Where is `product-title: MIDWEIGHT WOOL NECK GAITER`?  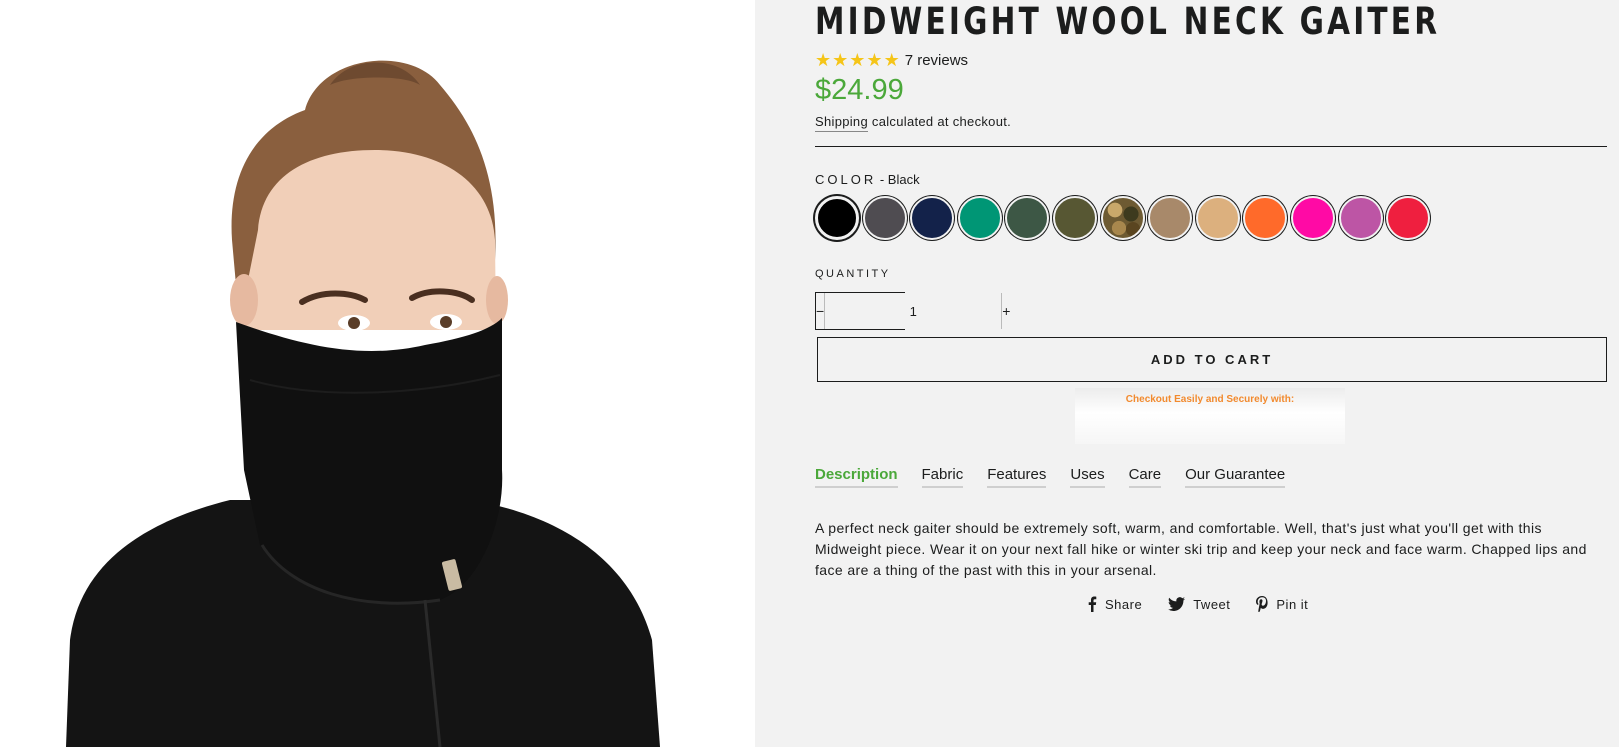
product-title: MIDWEIGHT WOOL NECK GAITER is located at coordinates (1128, 21).